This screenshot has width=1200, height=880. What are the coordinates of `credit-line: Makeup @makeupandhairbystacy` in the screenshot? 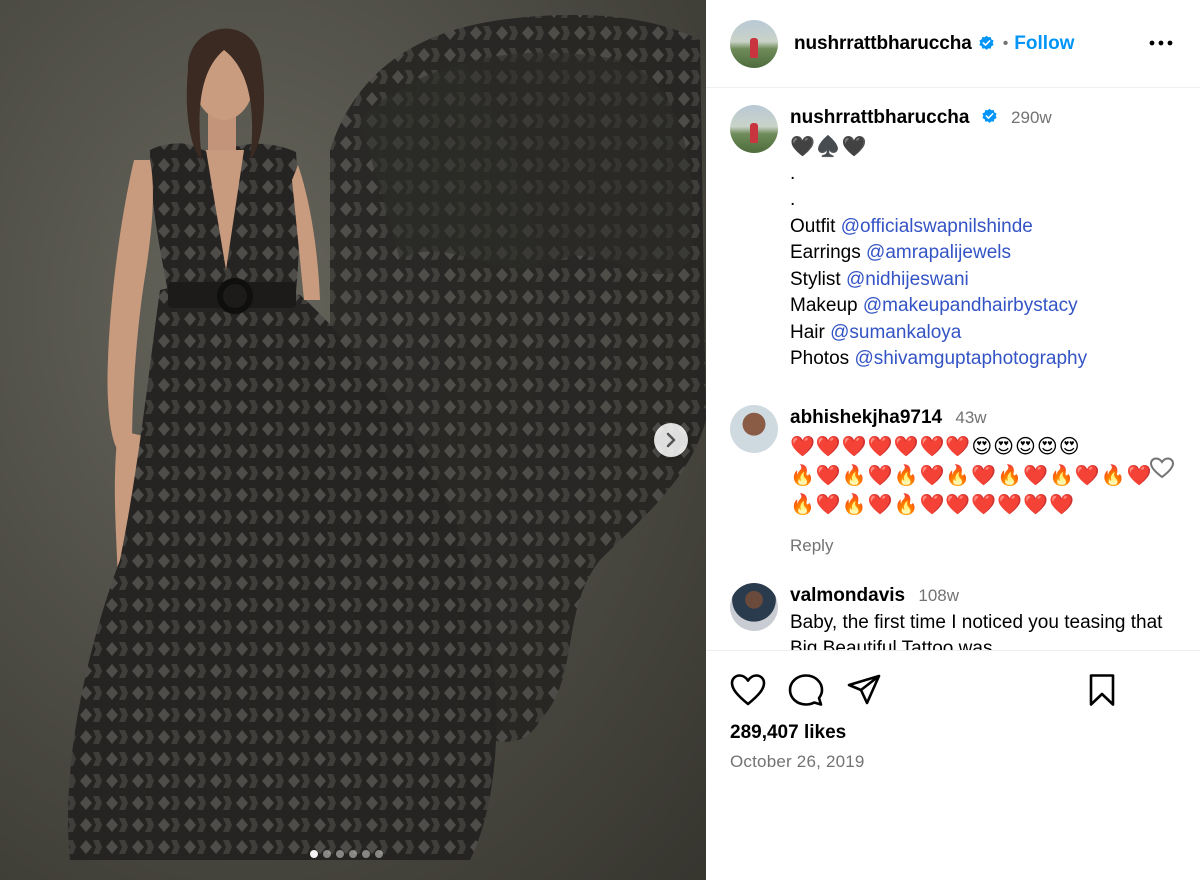 It's located at (985, 306).